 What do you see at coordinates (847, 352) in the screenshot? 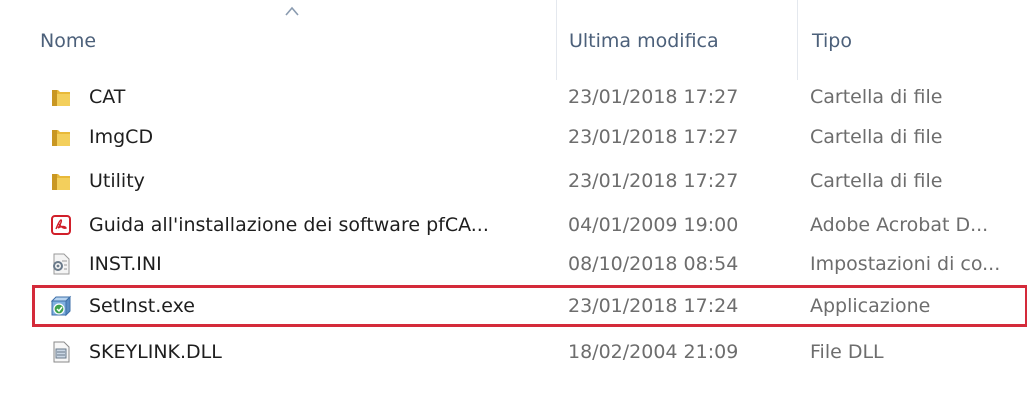
I see `file-type: File DLL` at bounding box center [847, 352].